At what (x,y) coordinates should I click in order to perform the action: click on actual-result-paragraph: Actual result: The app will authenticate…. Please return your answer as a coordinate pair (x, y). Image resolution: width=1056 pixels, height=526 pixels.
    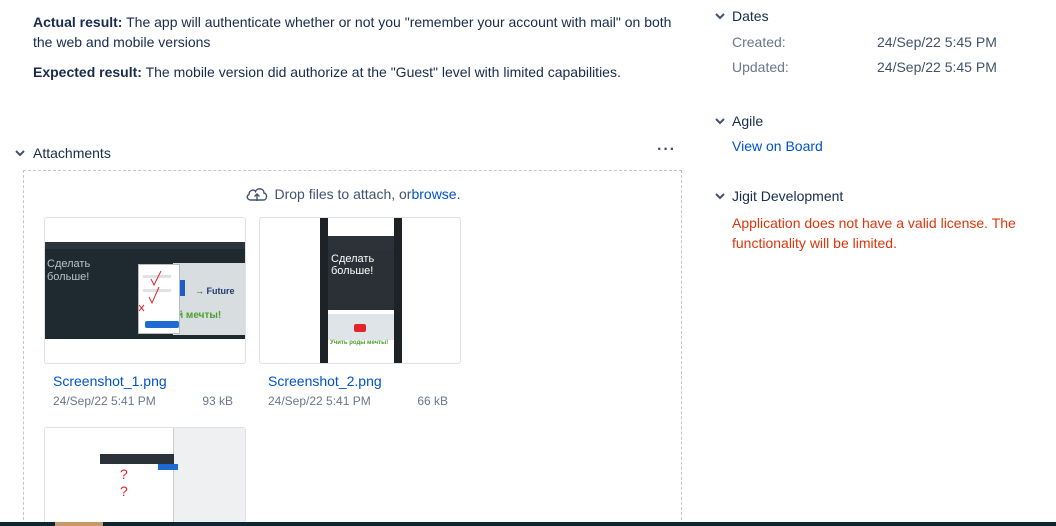
    Looking at the image, I should click on (353, 32).